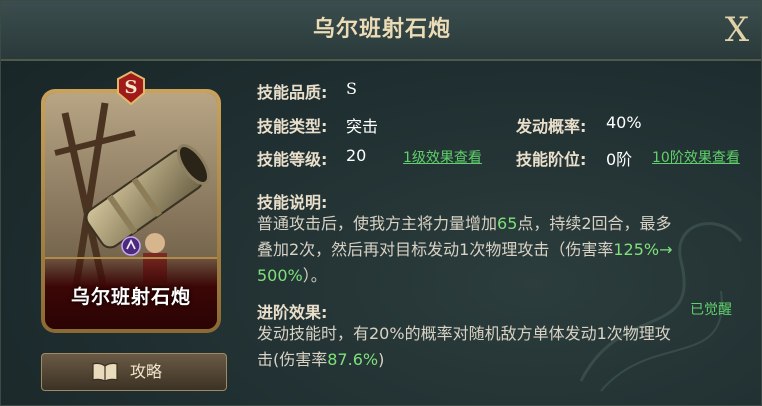 Image resolution: width=762 pixels, height=406 pixels. I want to click on description-heading: 技能说明:, so click(292, 202).